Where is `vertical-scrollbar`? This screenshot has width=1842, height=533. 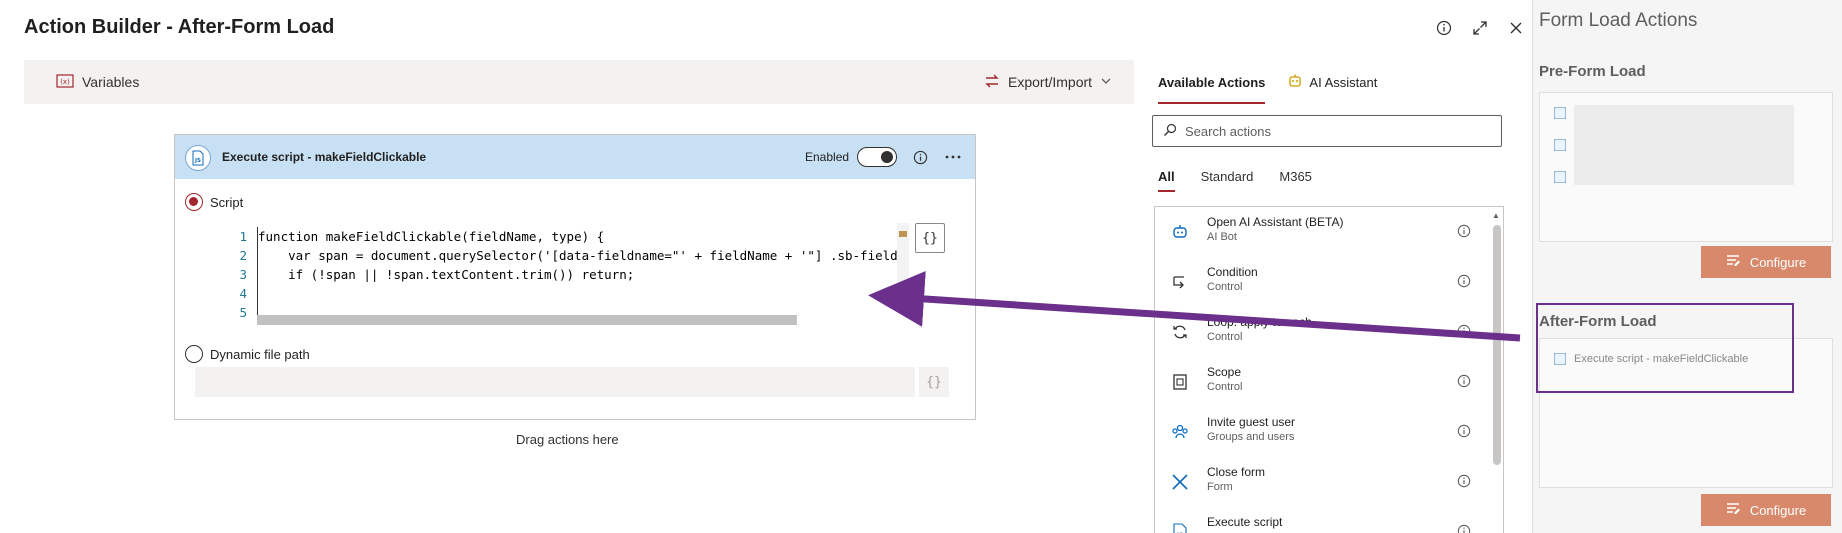
vertical-scrollbar is located at coordinates (1497, 345).